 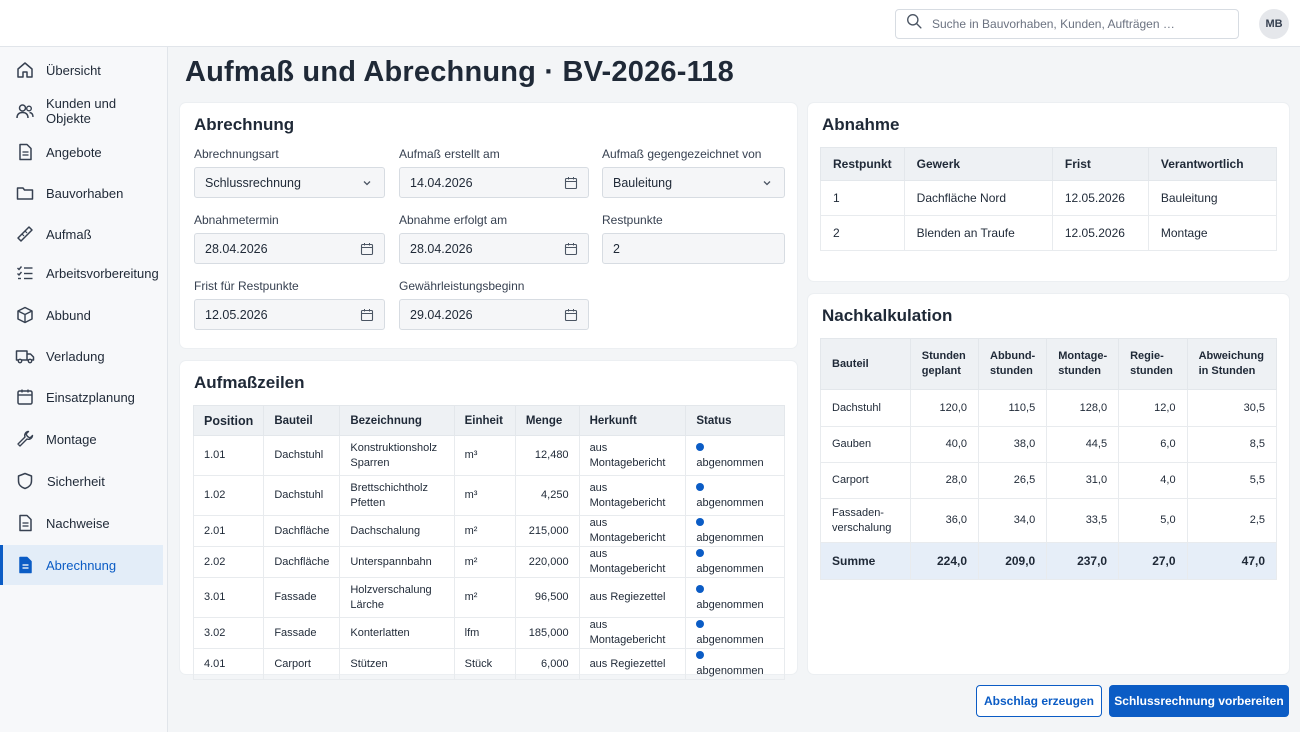 What do you see at coordinates (494, 248) in the screenshot?
I see `abnahme-erfolgt-date: 28.04.2026` at bounding box center [494, 248].